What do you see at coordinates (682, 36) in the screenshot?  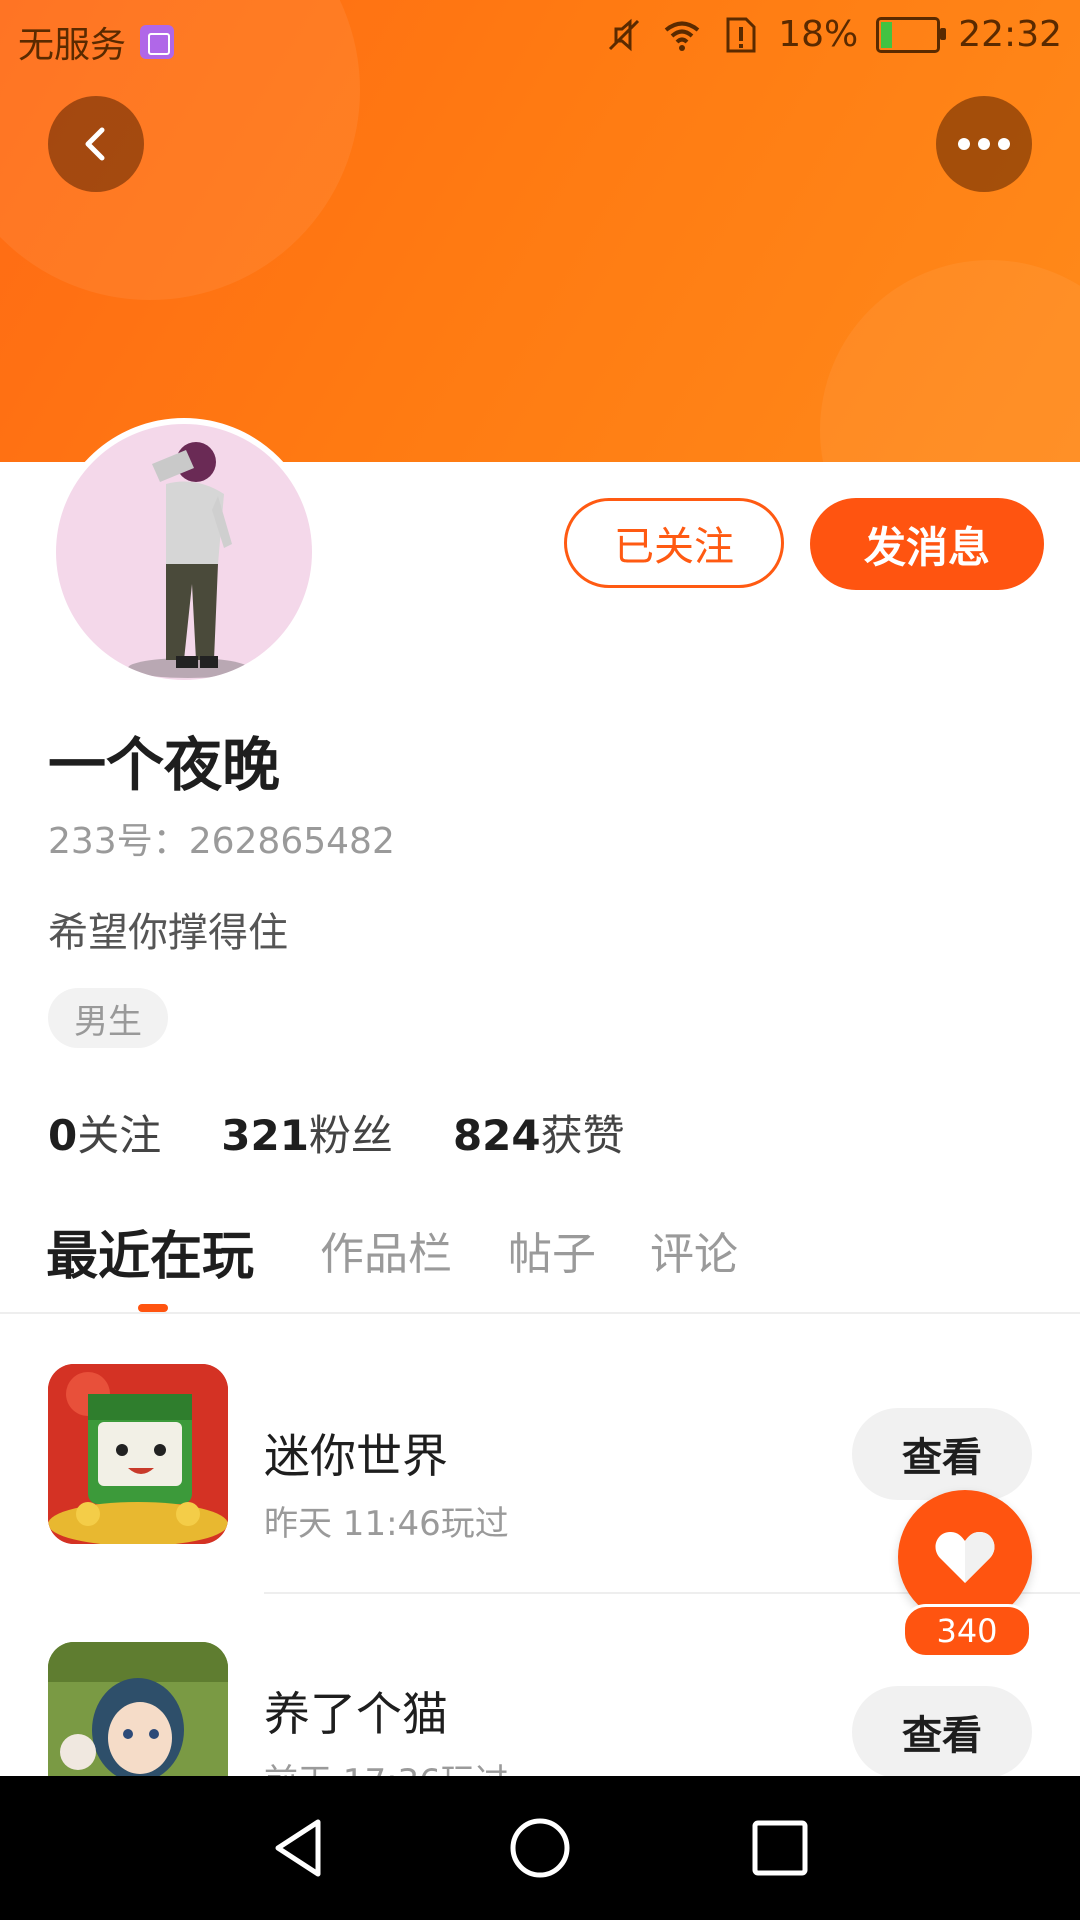 I see `wifi-icon` at bounding box center [682, 36].